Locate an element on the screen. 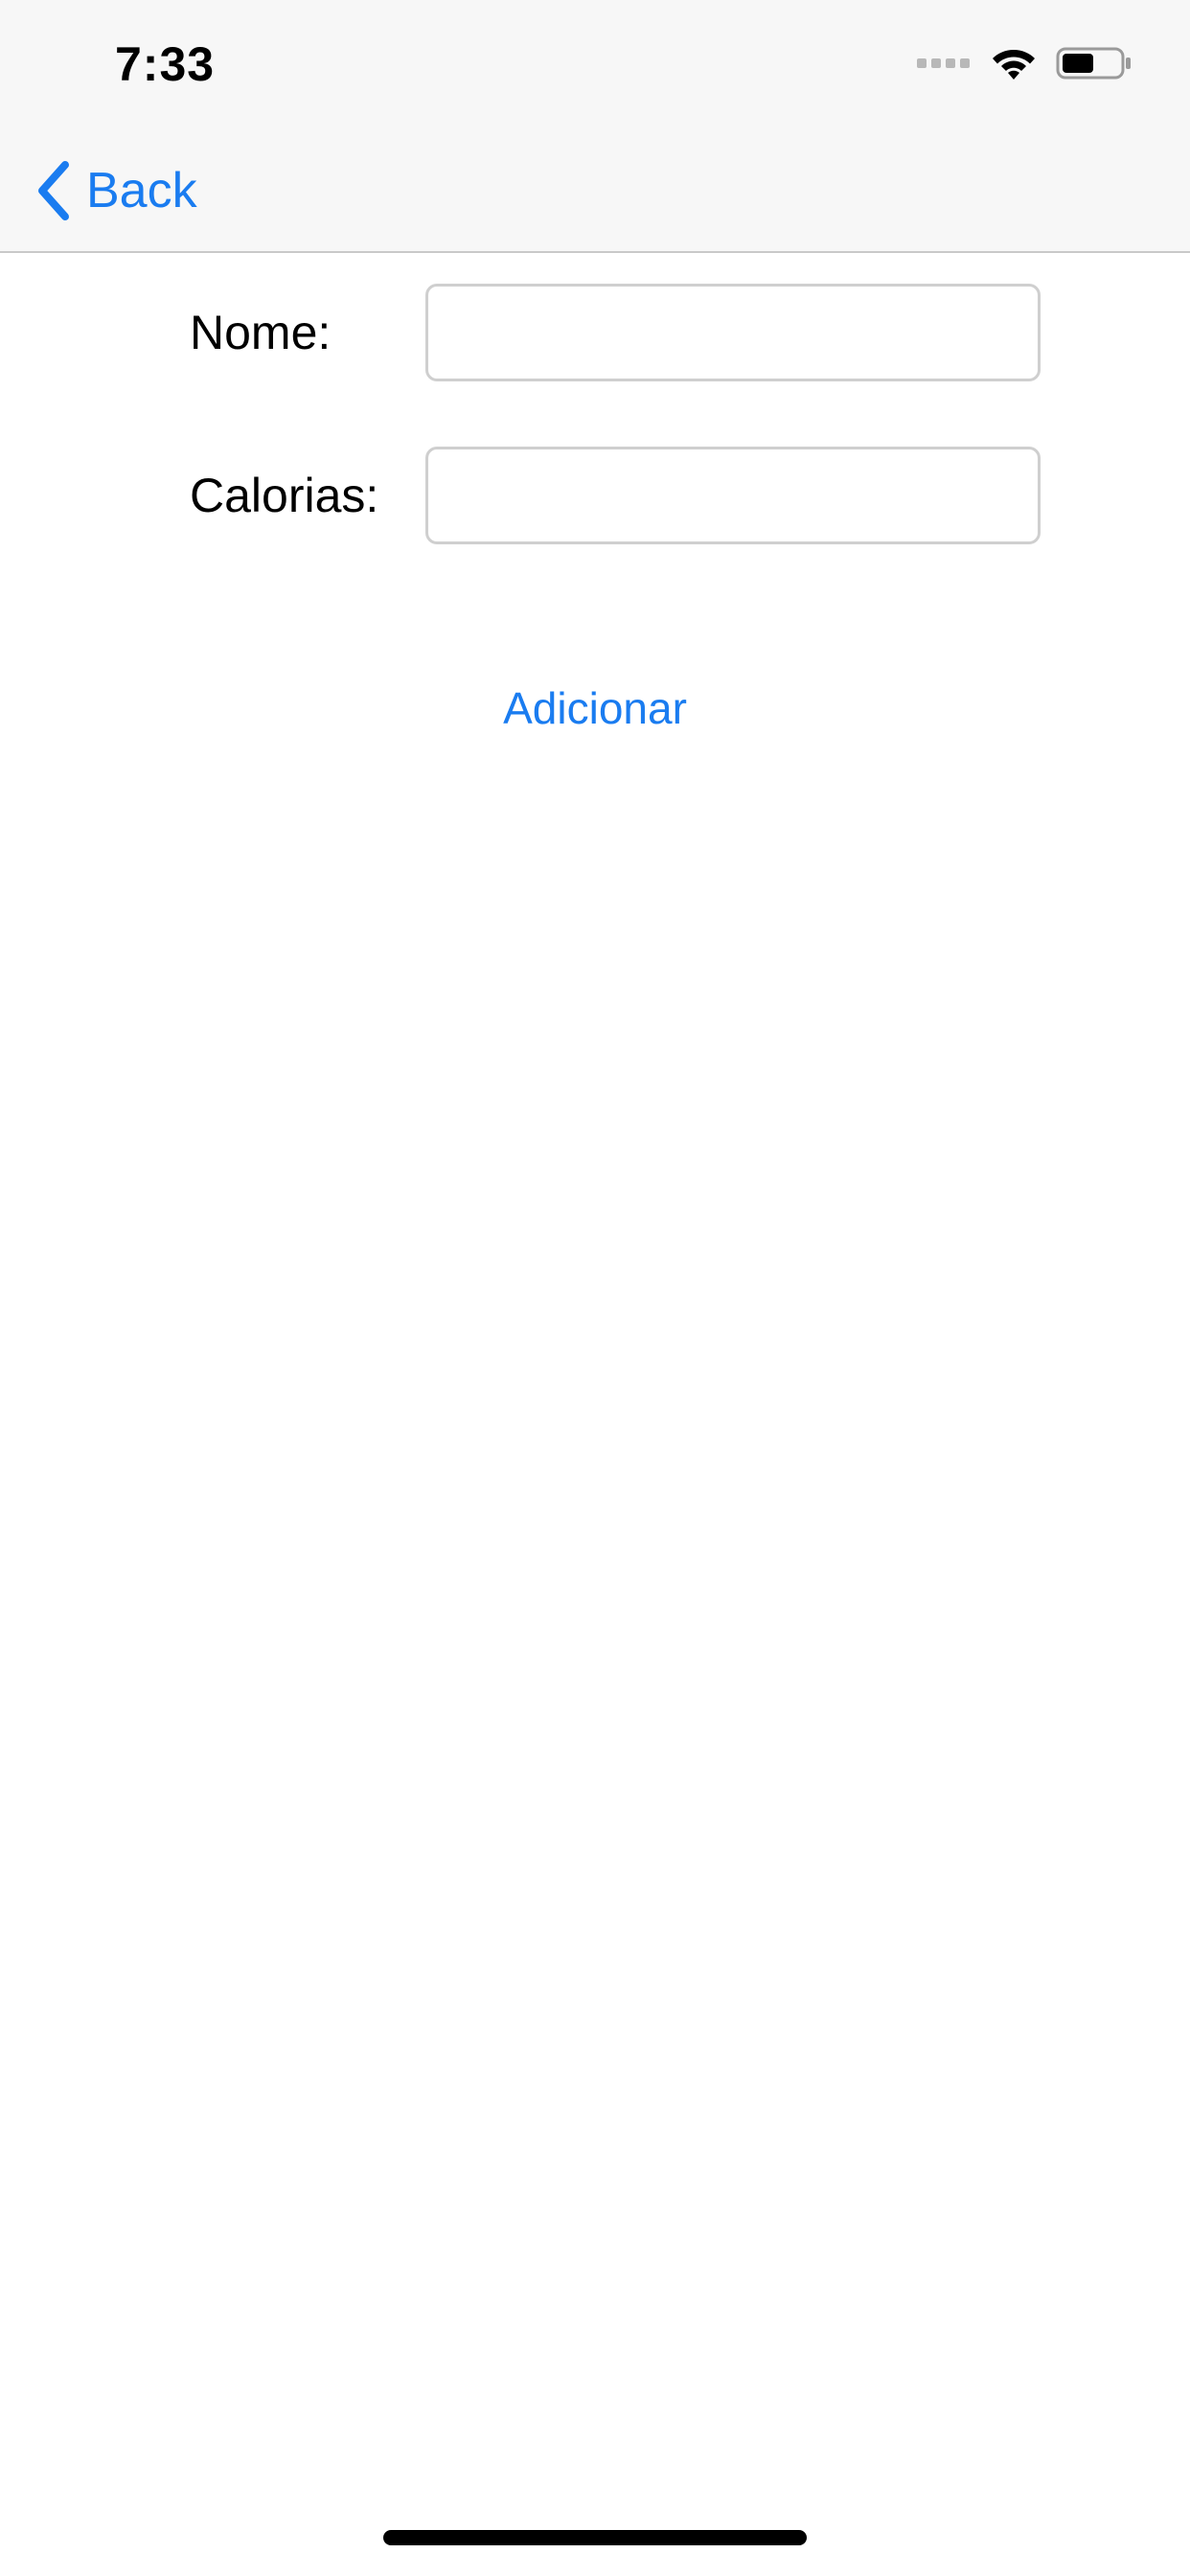  cellular-signal-icon is located at coordinates (944, 63).